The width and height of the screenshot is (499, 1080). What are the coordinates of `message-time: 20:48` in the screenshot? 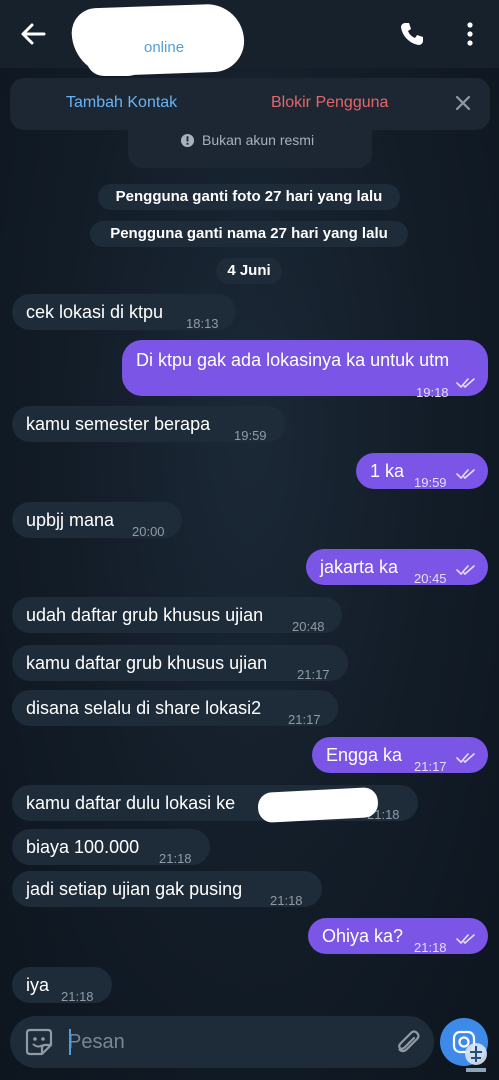 It's located at (308, 626).